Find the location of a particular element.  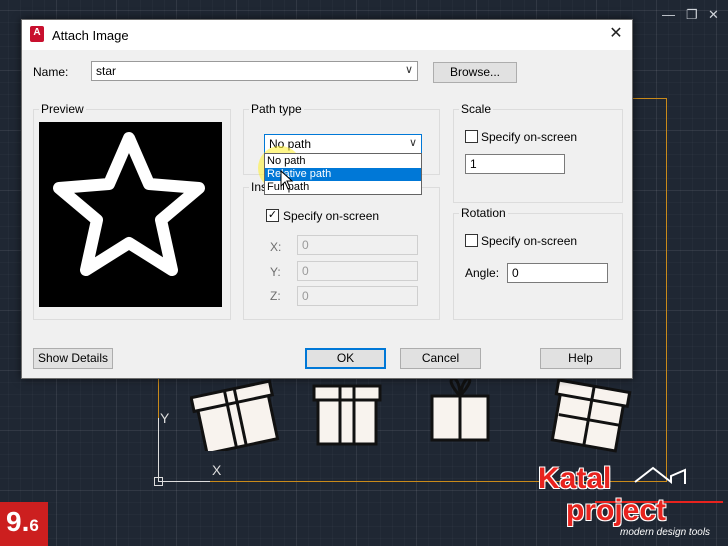

lesson-badge: 9.6 is located at coordinates (24, 524).